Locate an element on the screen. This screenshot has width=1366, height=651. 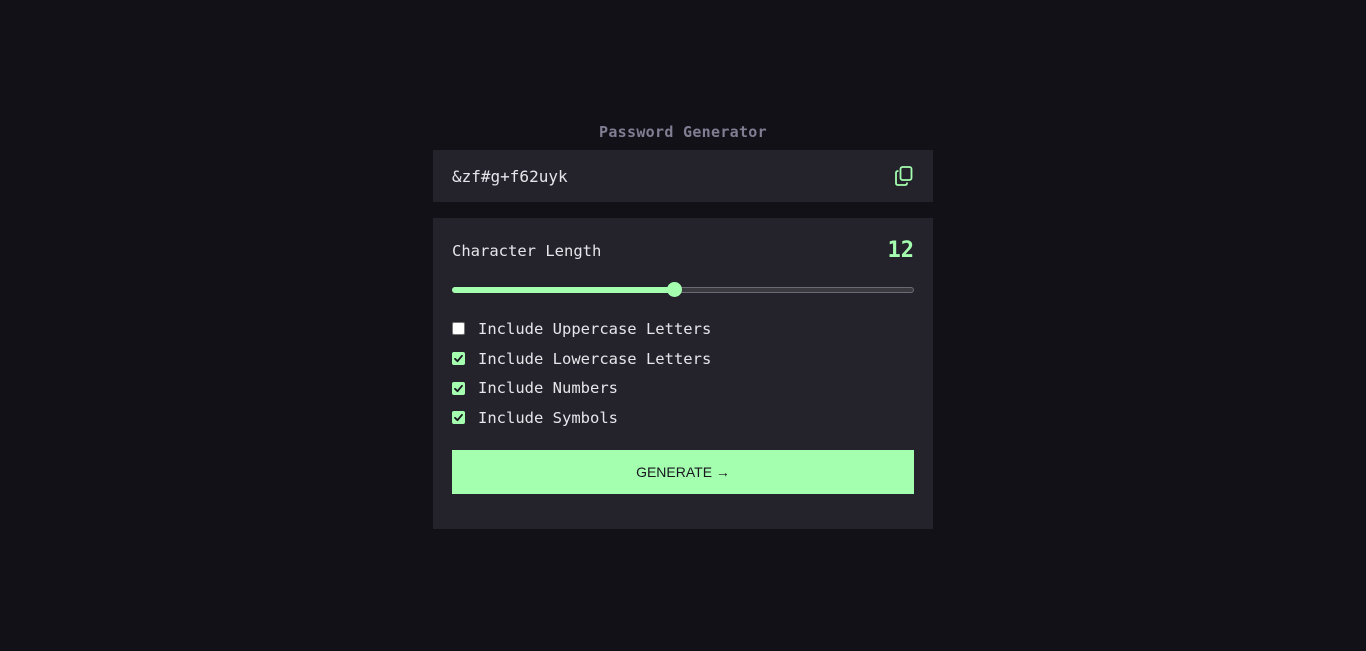
copy-icon is located at coordinates (904, 176).